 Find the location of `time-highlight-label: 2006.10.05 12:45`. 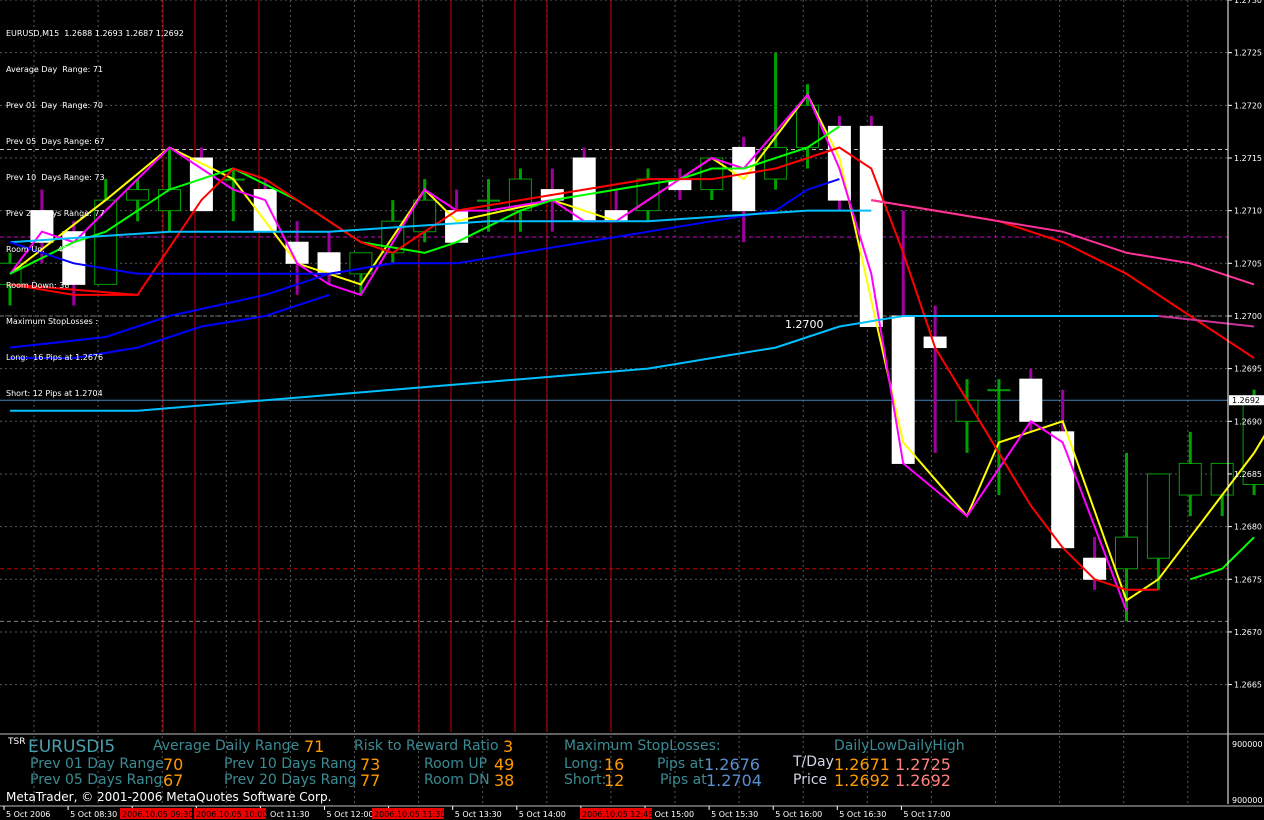

time-highlight-label: 2006.10.05 12:45 is located at coordinates (617, 814).